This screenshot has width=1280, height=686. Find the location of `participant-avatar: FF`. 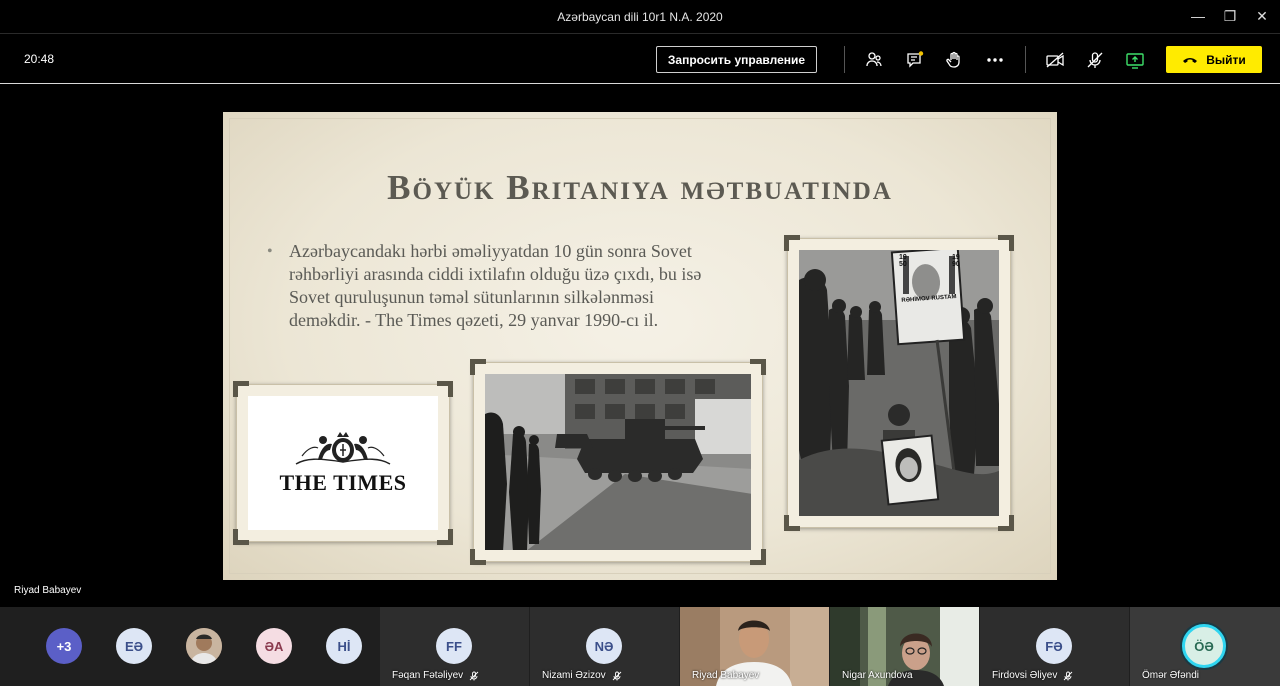

participant-avatar: FF is located at coordinates (454, 646).